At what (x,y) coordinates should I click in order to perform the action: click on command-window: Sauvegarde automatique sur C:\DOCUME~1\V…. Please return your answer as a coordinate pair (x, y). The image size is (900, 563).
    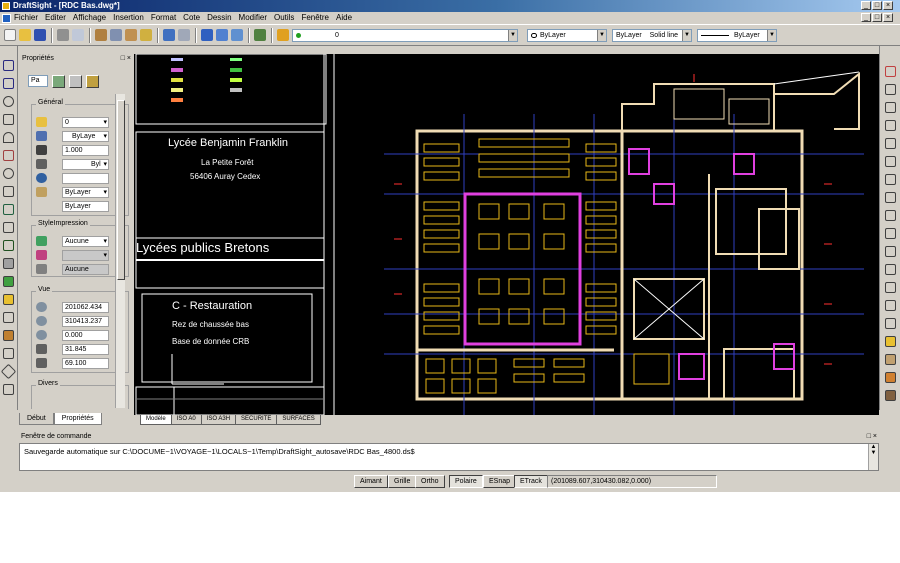
    Looking at the image, I should click on (449, 457).